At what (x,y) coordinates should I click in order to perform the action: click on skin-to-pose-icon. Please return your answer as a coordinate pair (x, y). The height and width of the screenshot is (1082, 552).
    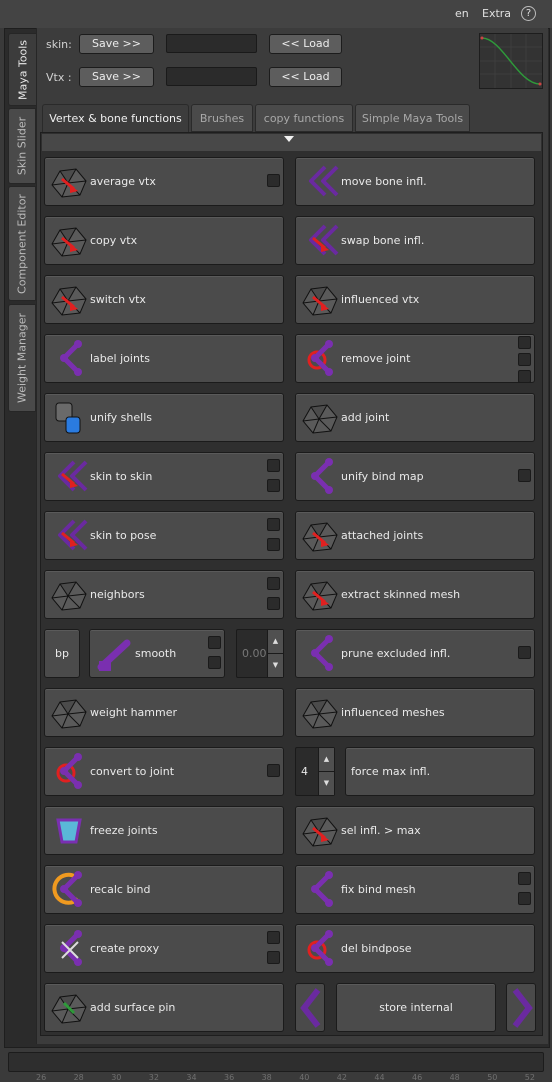
    Looking at the image, I should click on (69, 536).